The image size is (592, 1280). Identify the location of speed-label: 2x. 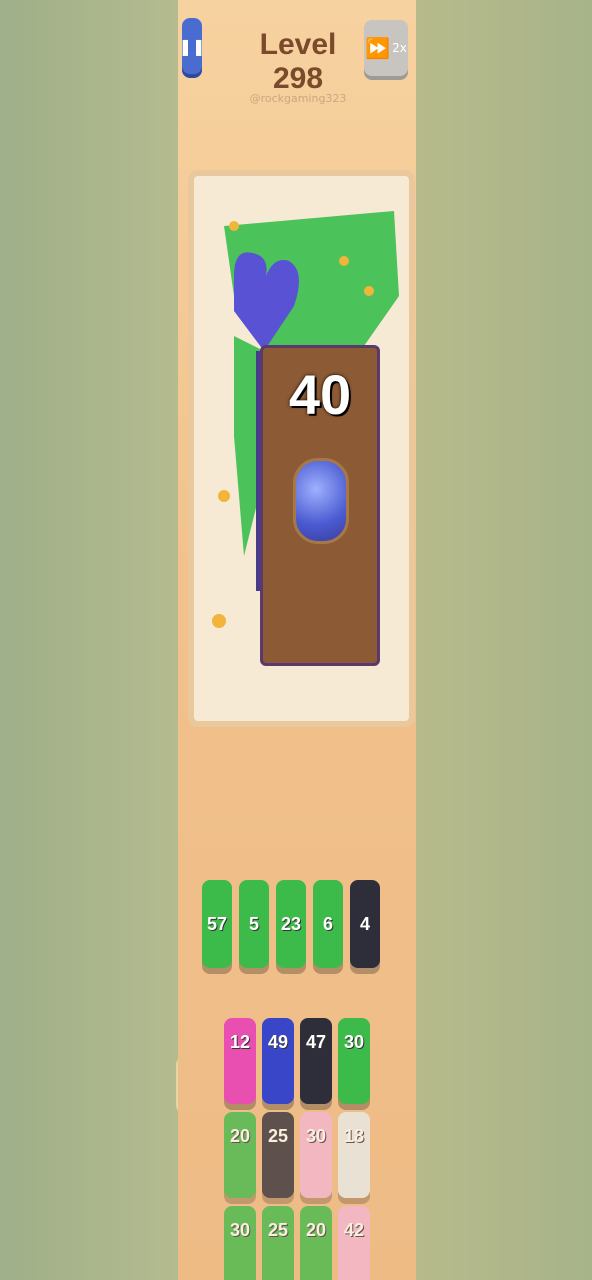
(399, 48).